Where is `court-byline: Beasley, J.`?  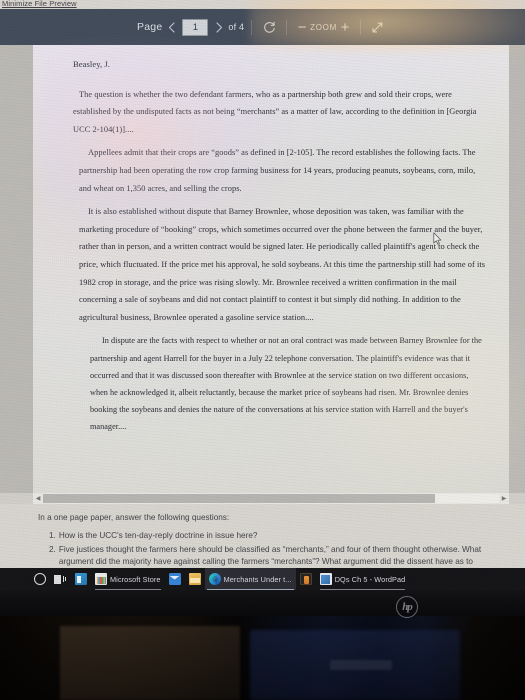
court-byline: Beasley, J. is located at coordinates (91, 64).